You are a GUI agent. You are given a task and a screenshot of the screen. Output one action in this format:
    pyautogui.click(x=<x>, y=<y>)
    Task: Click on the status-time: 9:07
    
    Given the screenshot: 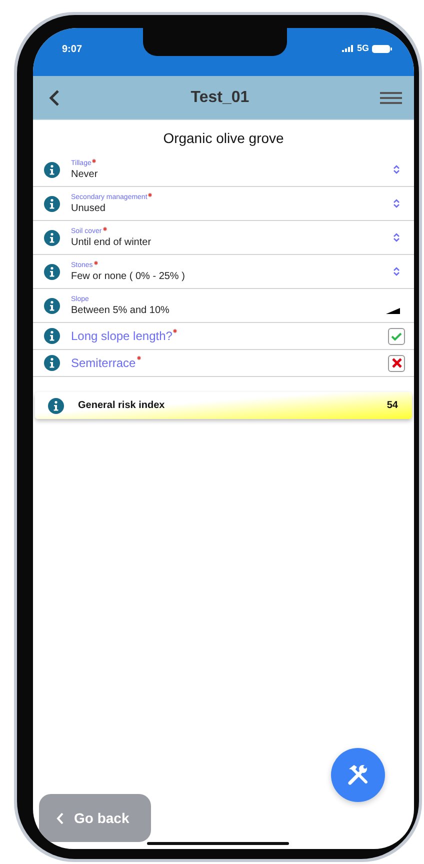 What is the action you would take?
    pyautogui.click(x=72, y=50)
    